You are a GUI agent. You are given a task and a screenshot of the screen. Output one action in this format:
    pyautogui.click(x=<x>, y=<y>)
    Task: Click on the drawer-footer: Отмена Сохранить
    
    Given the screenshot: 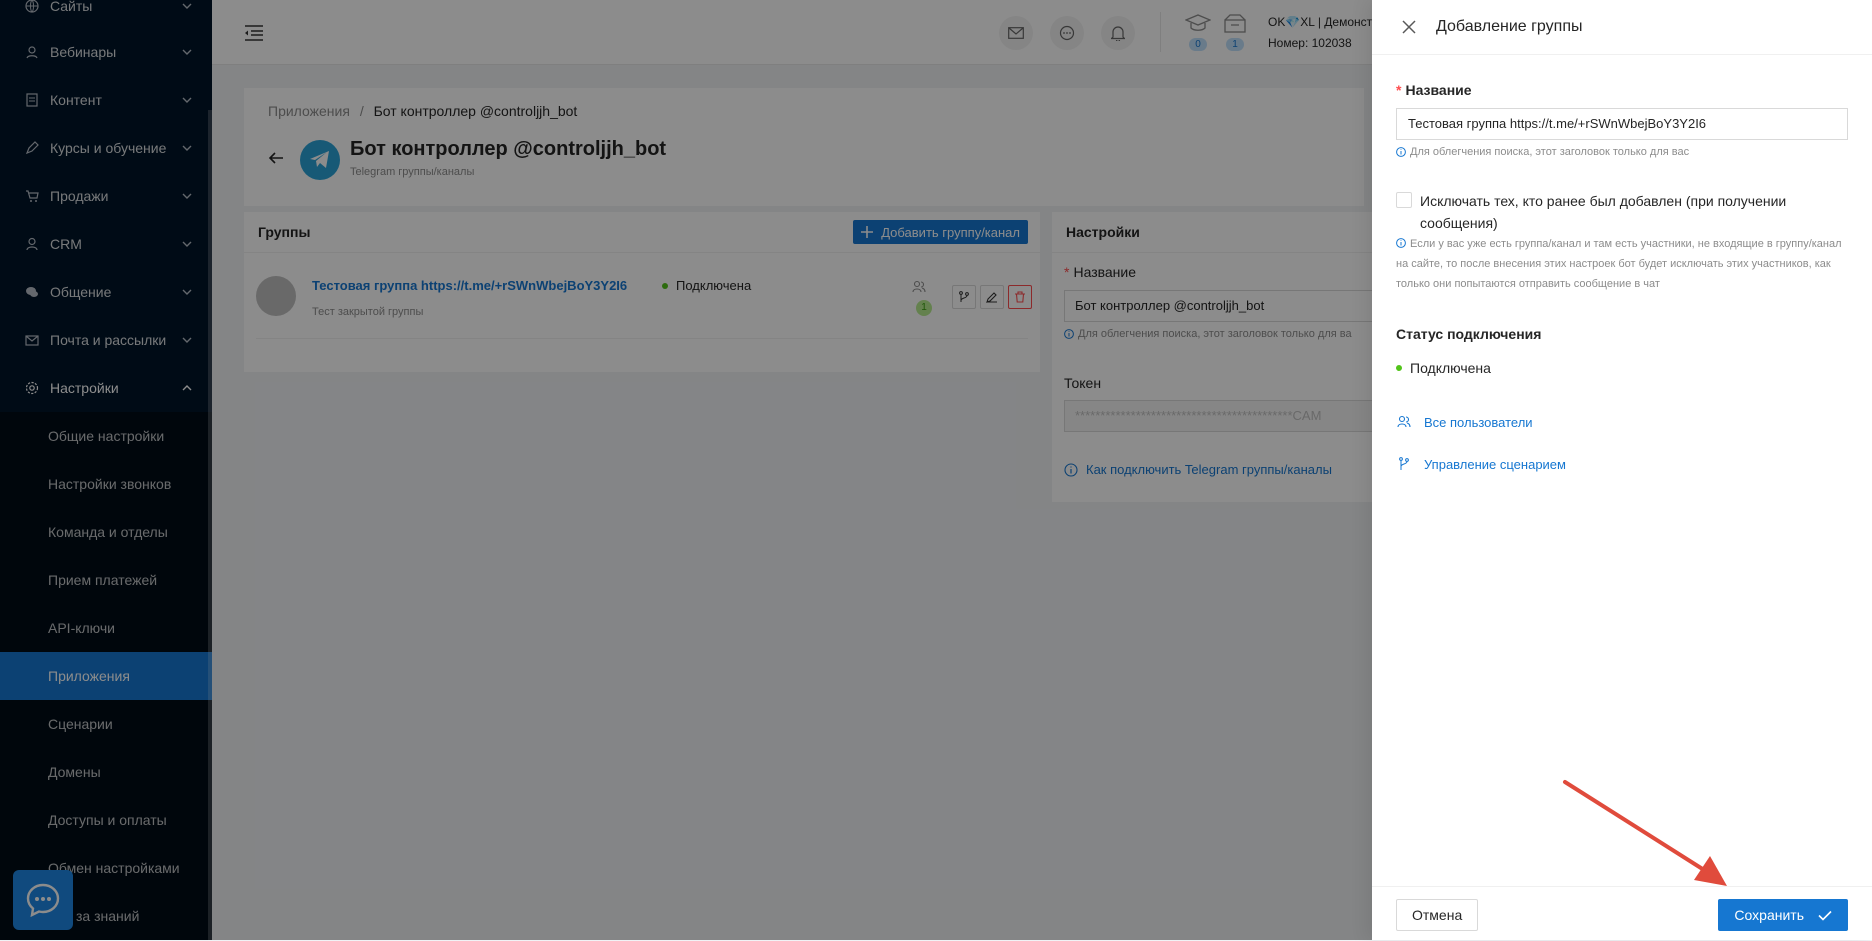 What is the action you would take?
    pyautogui.click(x=1622, y=913)
    